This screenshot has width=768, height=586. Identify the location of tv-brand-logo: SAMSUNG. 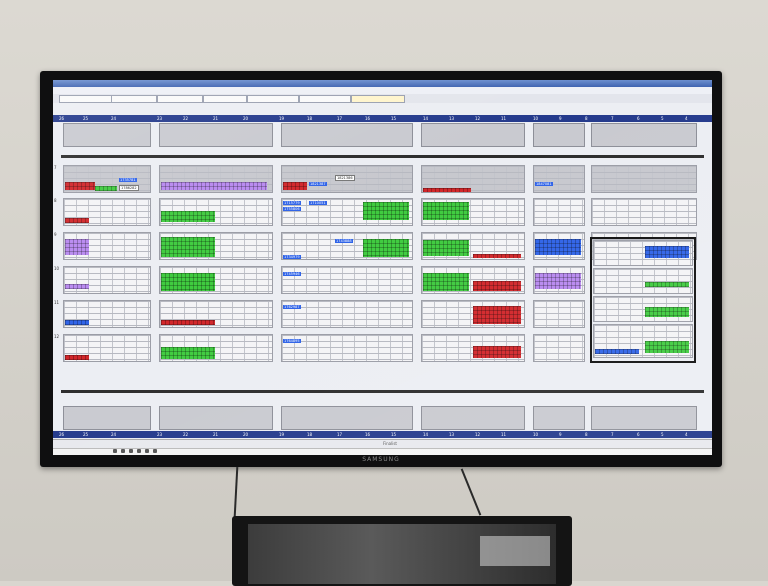
(381, 459).